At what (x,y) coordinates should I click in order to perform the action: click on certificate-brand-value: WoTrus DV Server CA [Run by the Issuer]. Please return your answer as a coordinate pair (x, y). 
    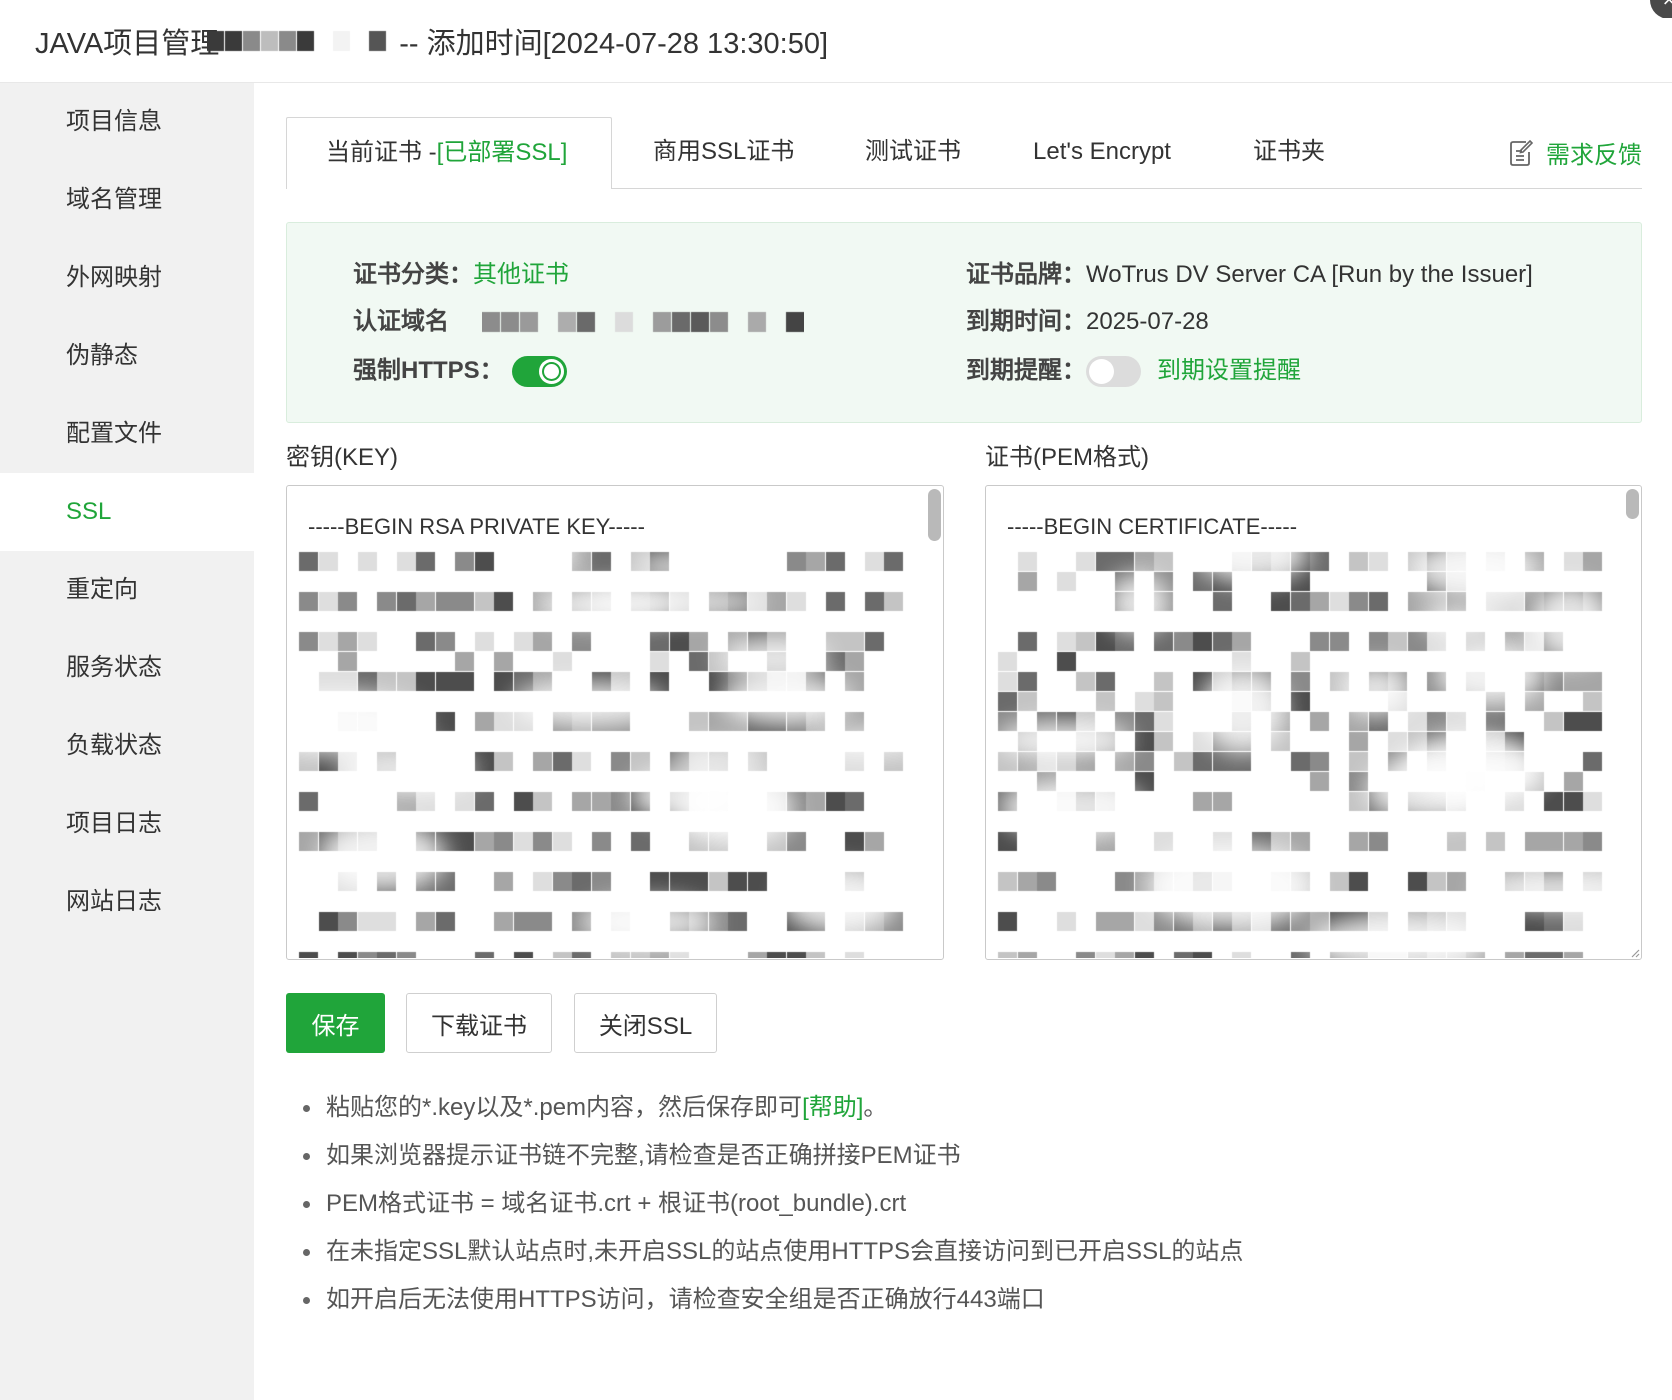
    Looking at the image, I should click on (1309, 274).